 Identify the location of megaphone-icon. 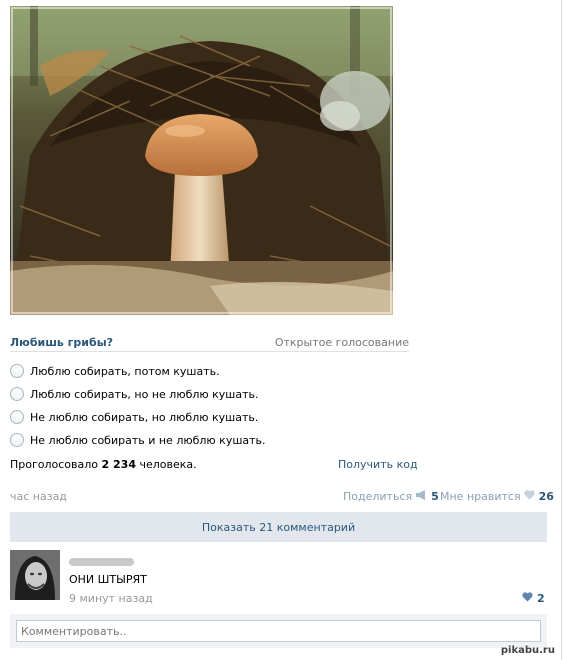
(421, 496).